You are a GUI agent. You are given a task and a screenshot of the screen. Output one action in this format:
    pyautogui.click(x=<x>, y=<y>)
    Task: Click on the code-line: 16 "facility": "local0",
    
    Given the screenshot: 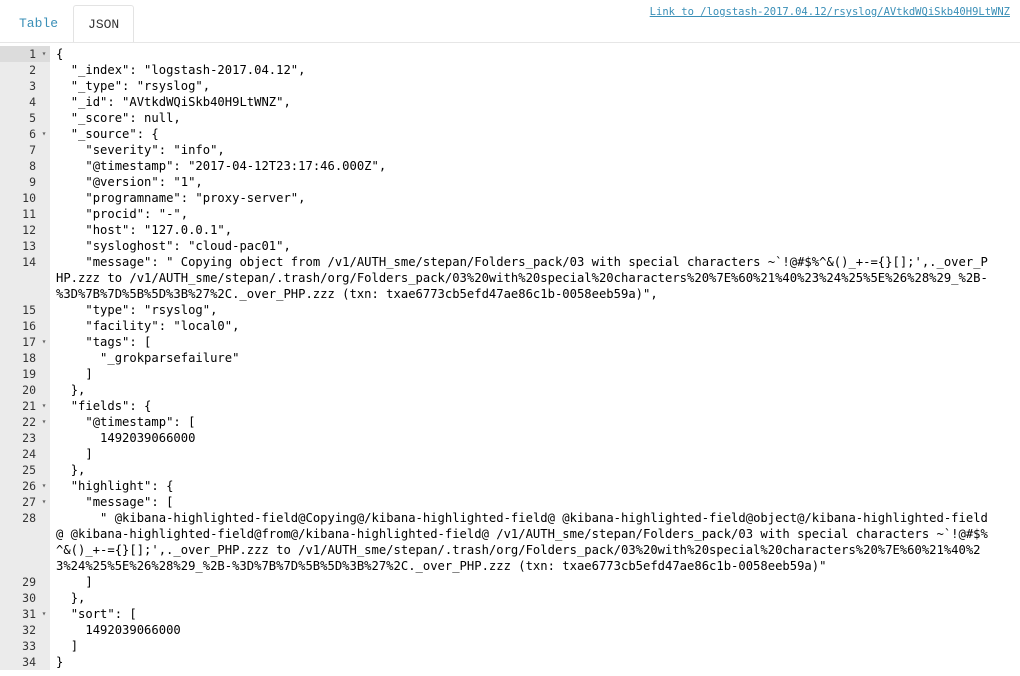 What is the action you would take?
    pyautogui.click(x=510, y=326)
    